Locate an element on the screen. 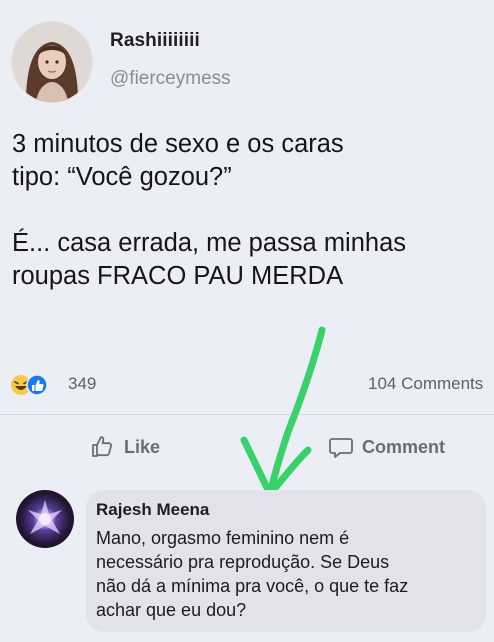 The width and height of the screenshot is (494, 642). commenter-avatar is located at coordinates (45, 519).